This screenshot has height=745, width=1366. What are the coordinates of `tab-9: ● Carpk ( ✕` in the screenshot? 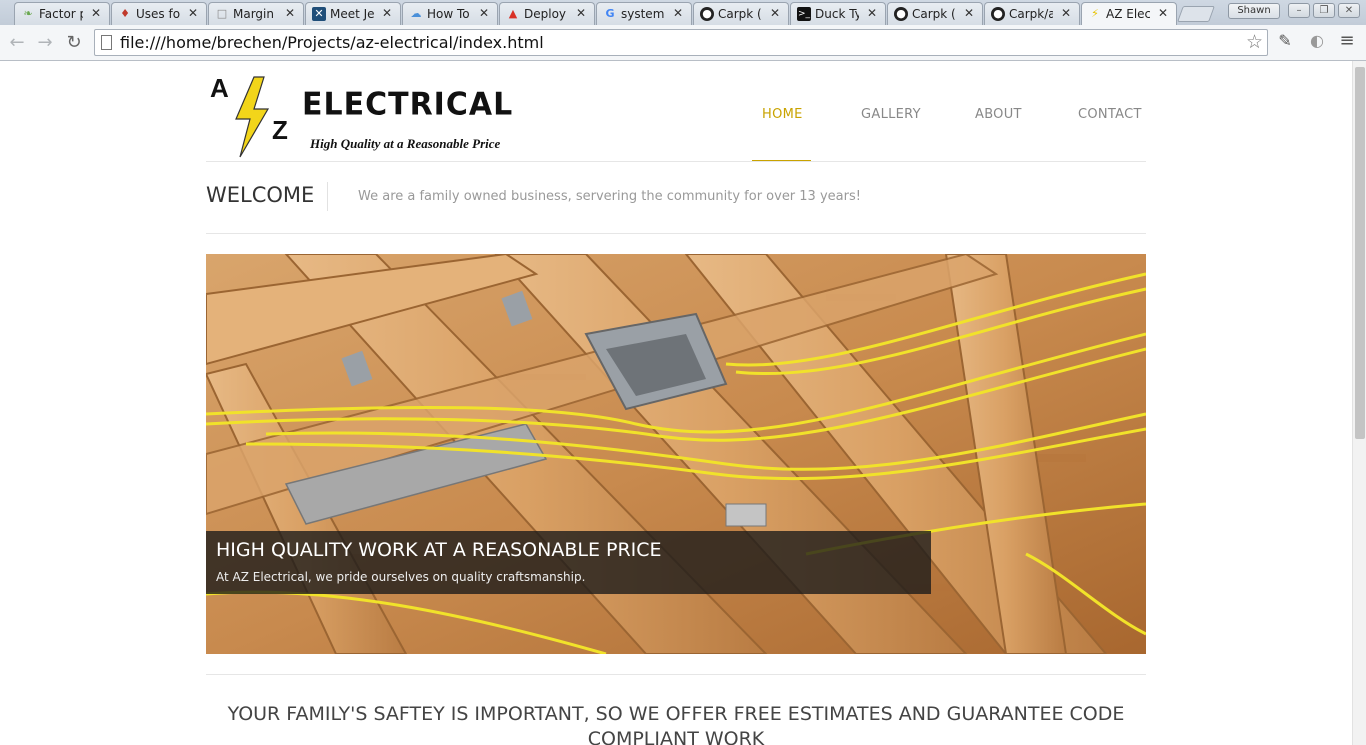 It's located at (935, 13).